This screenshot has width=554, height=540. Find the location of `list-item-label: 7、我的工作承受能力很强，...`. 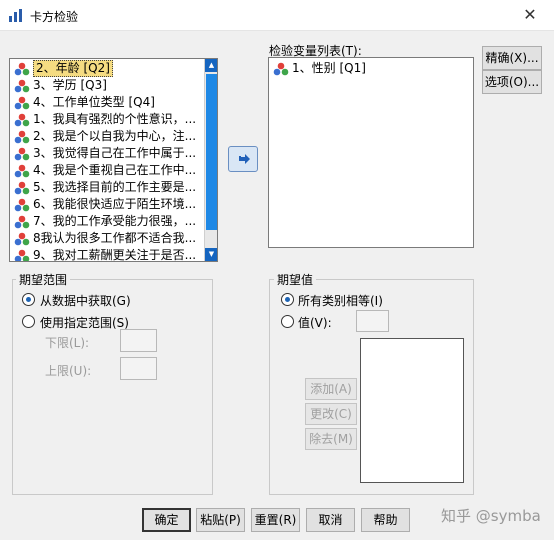

list-item-label: 7、我的工作承受能力很强，... is located at coordinates (115, 221).